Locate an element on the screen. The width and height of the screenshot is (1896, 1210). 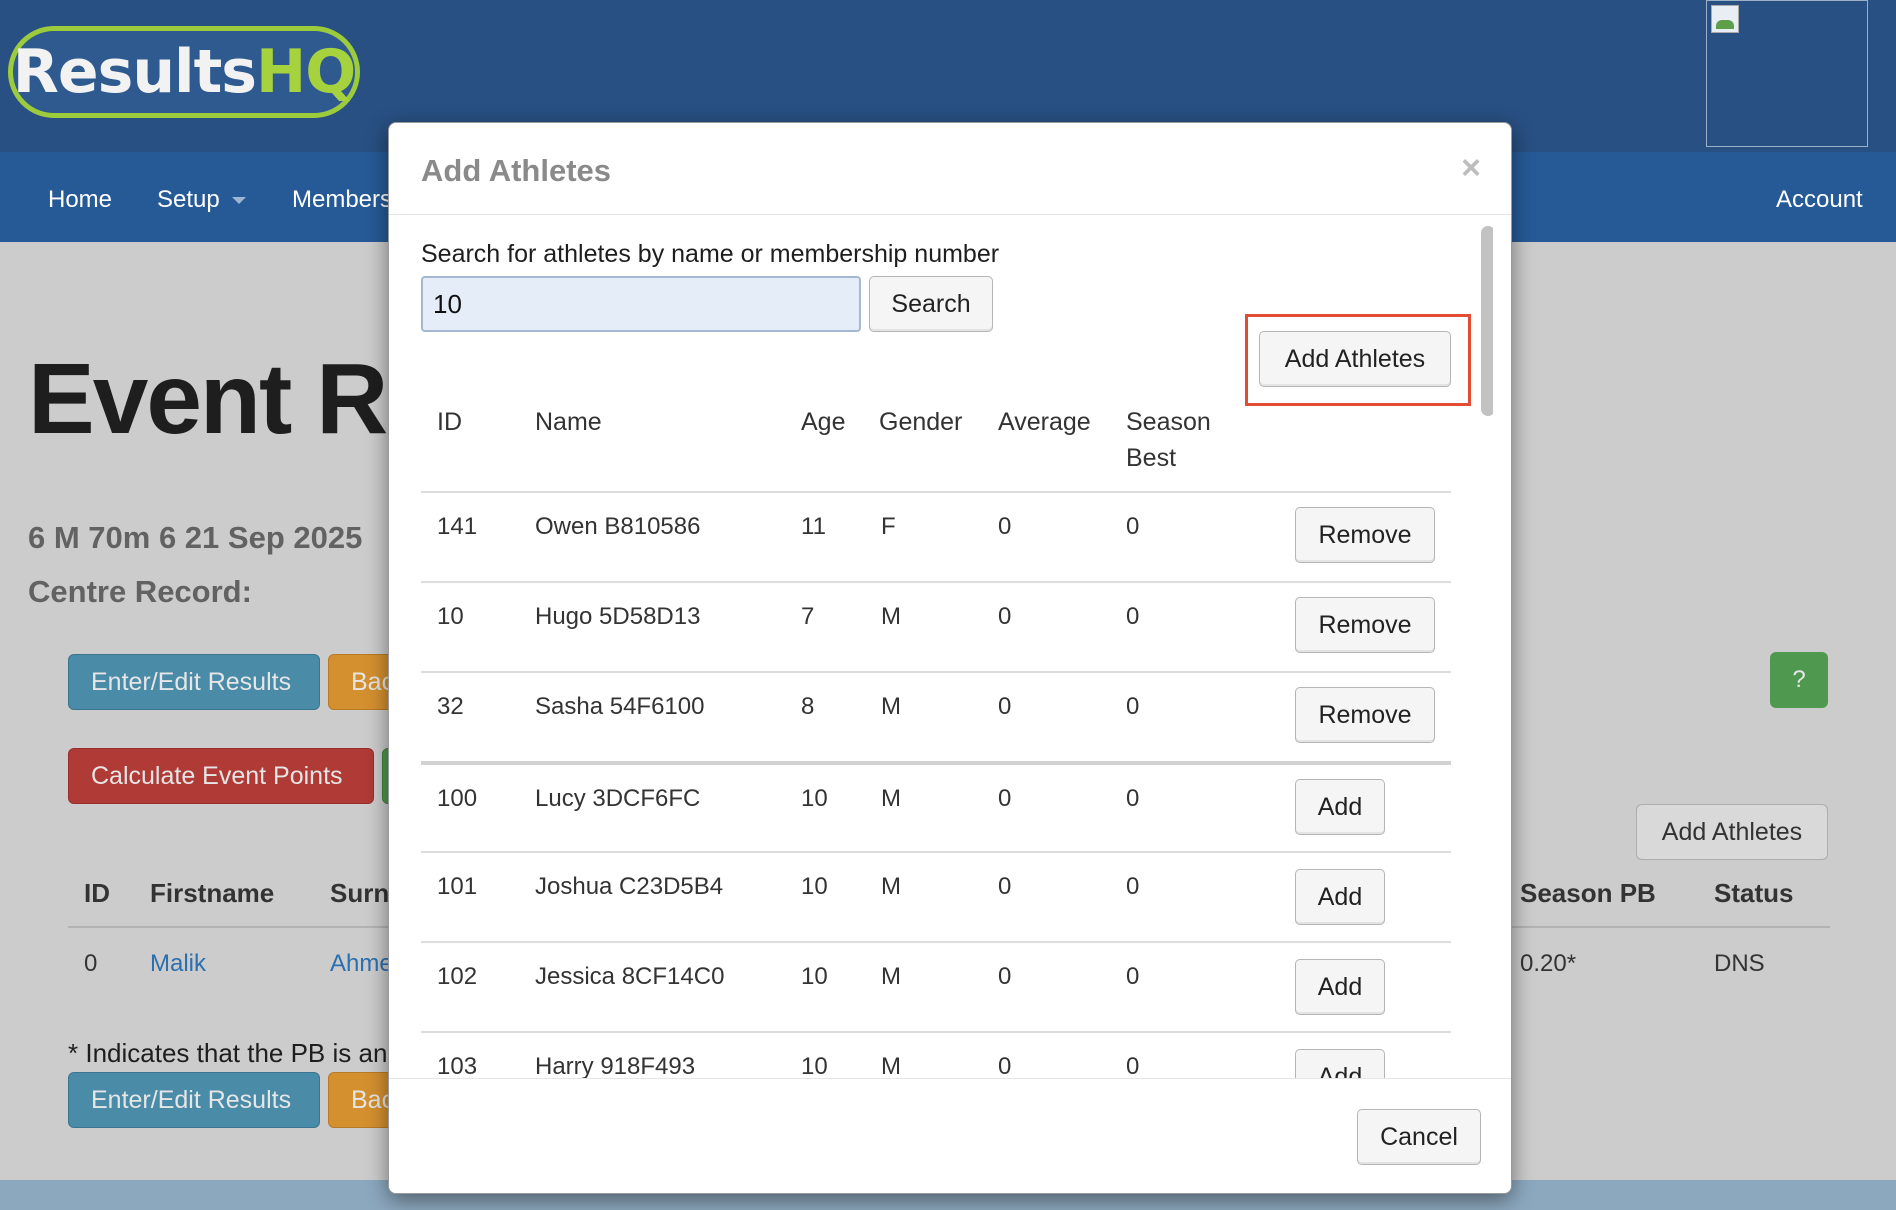
nav-setup: Setup is located at coordinates (201, 200).